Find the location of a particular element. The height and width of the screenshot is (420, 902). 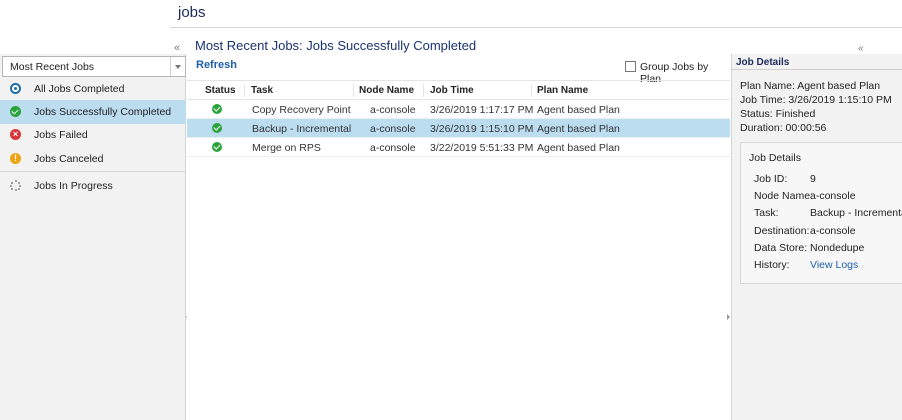

detail-value-task: Backup - Incremental is located at coordinates (856, 213).